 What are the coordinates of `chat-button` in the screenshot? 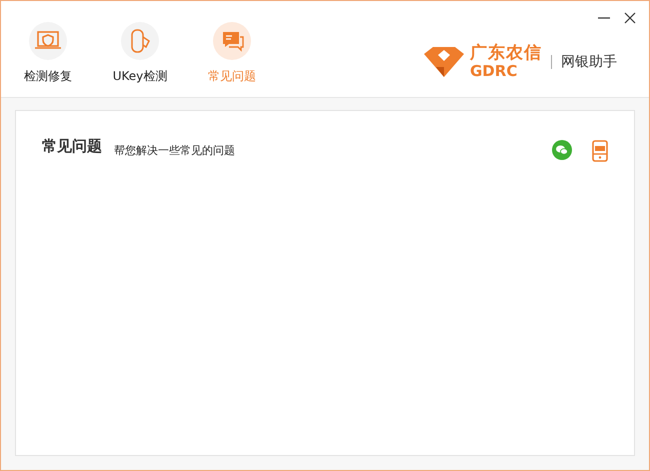 It's located at (562, 151).